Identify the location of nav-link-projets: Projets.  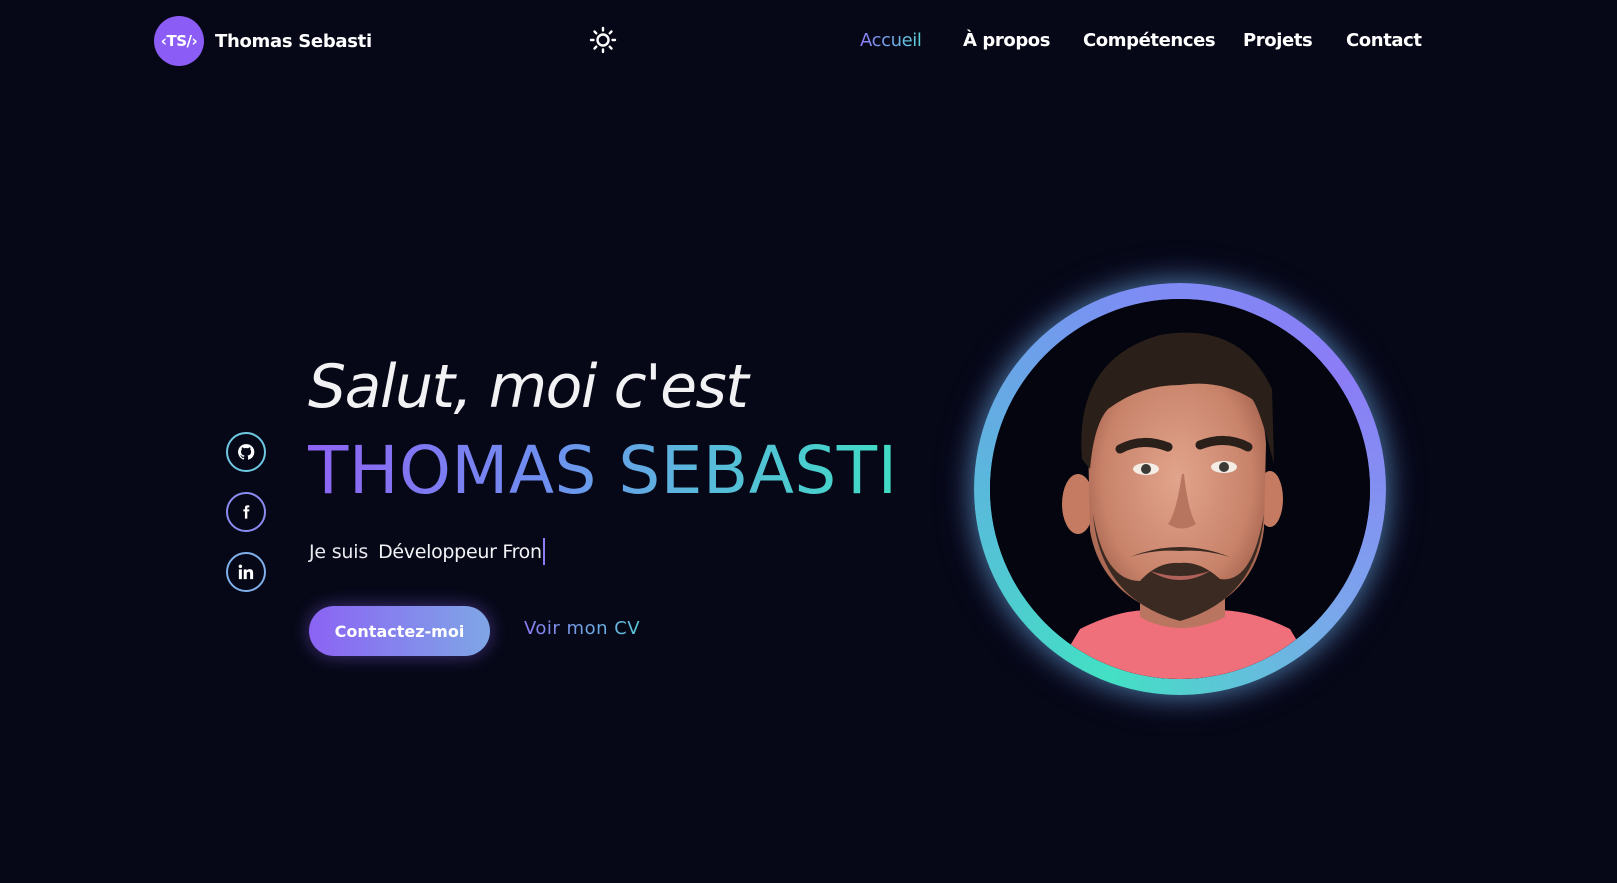
(1278, 40).